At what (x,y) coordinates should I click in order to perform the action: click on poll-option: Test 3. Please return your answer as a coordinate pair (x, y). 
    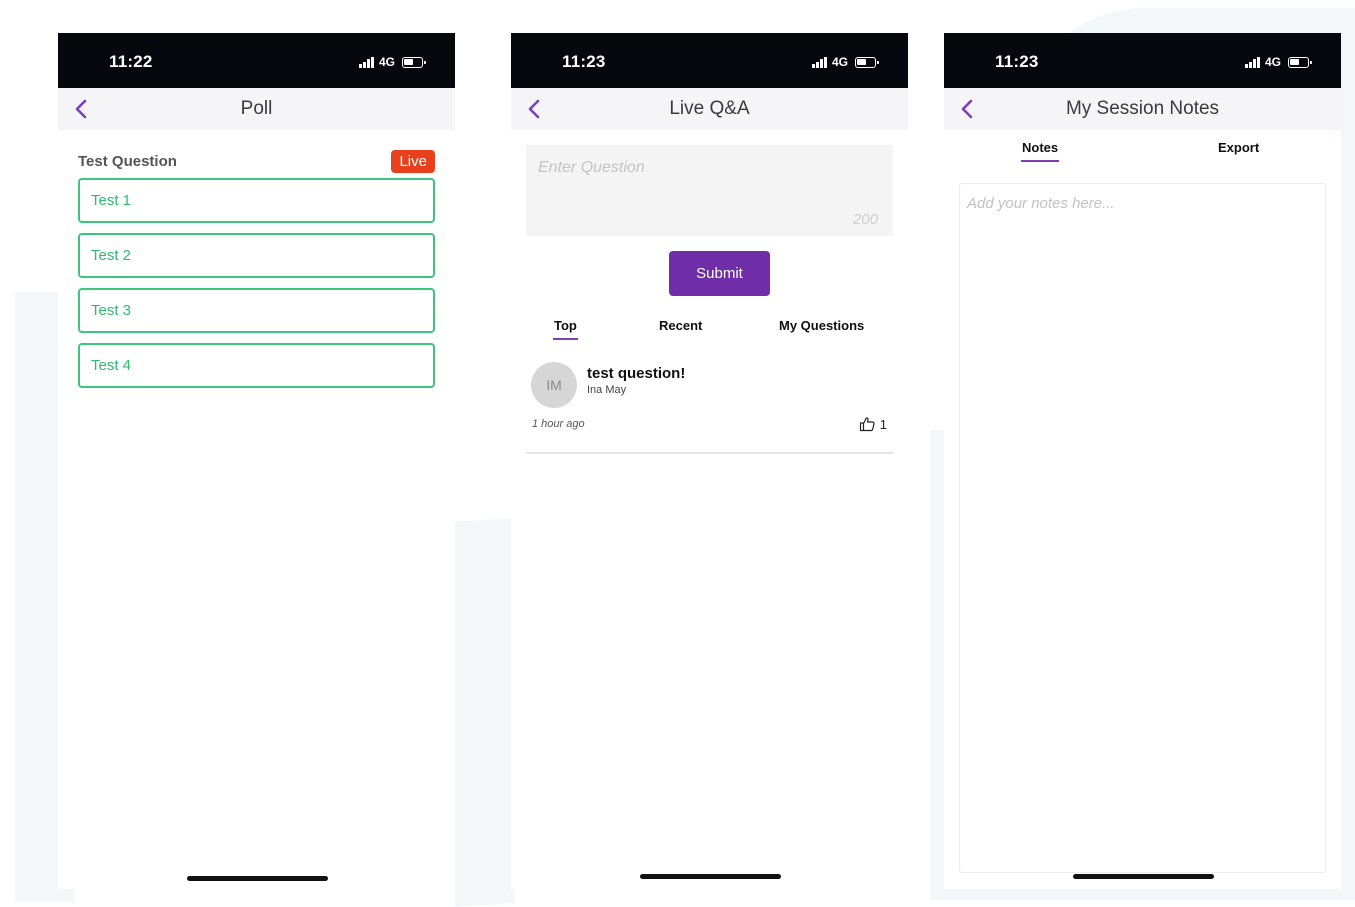
    Looking at the image, I should click on (256, 310).